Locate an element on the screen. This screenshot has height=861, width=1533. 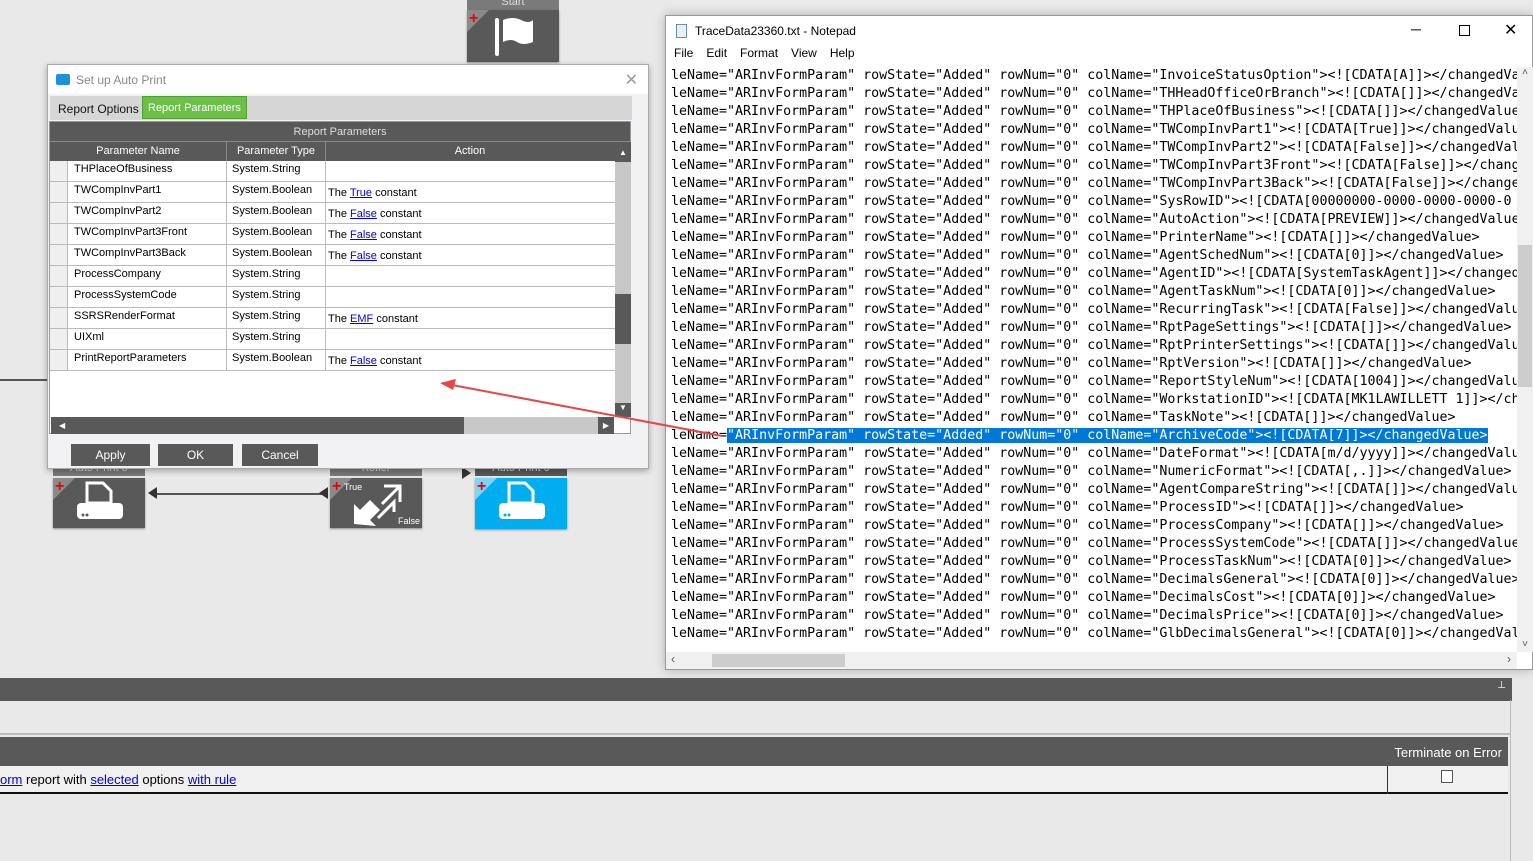
selected-link: selected is located at coordinates (114, 779).